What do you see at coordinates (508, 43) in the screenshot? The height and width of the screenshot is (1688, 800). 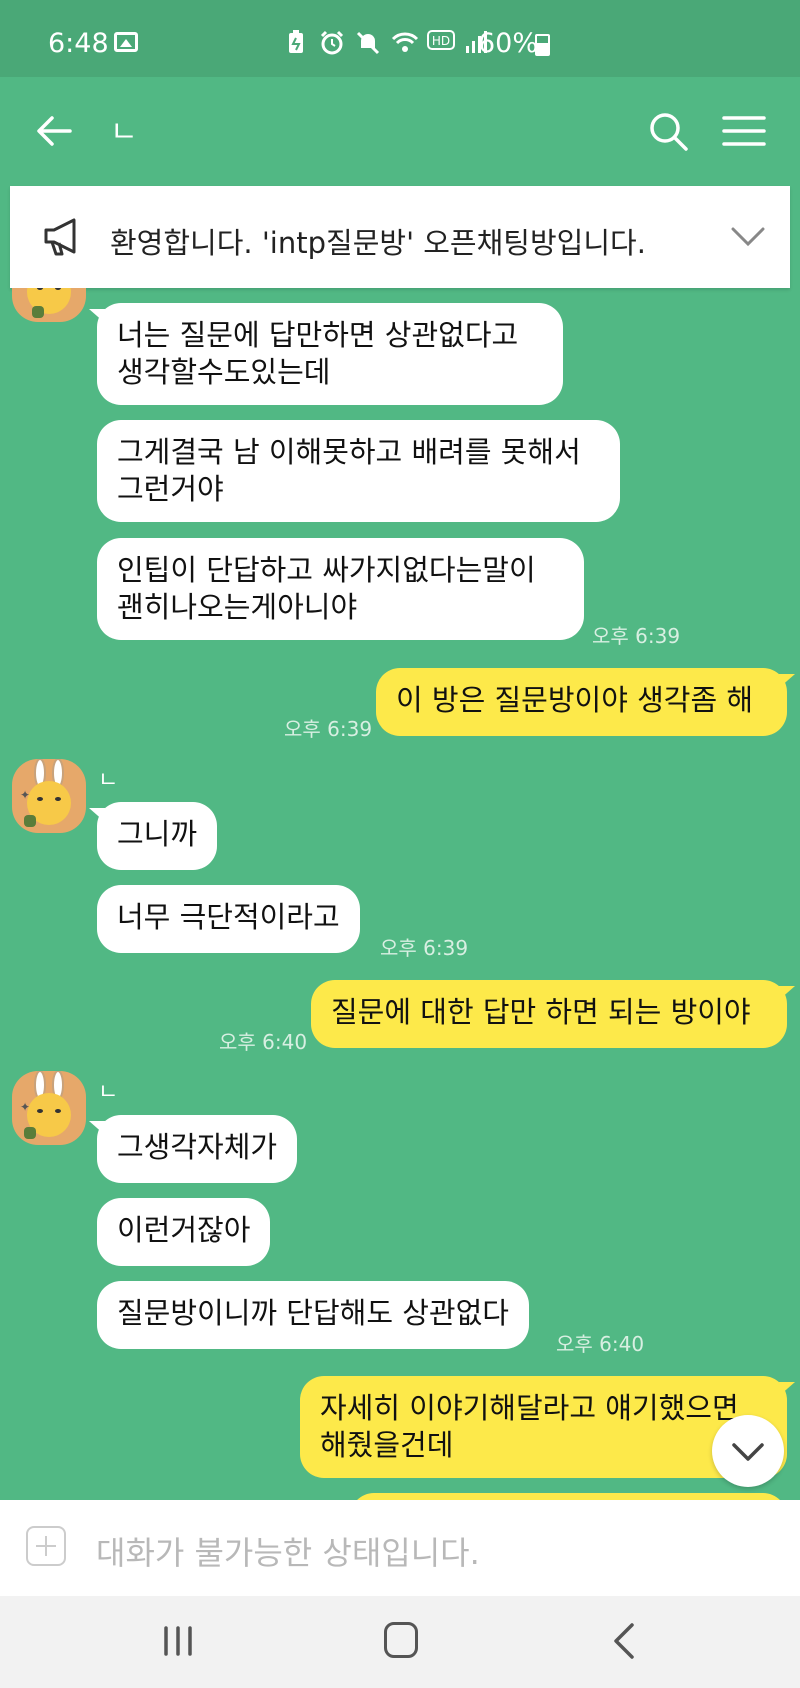 I see `battery-percent: 60%` at bounding box center [508, 43].